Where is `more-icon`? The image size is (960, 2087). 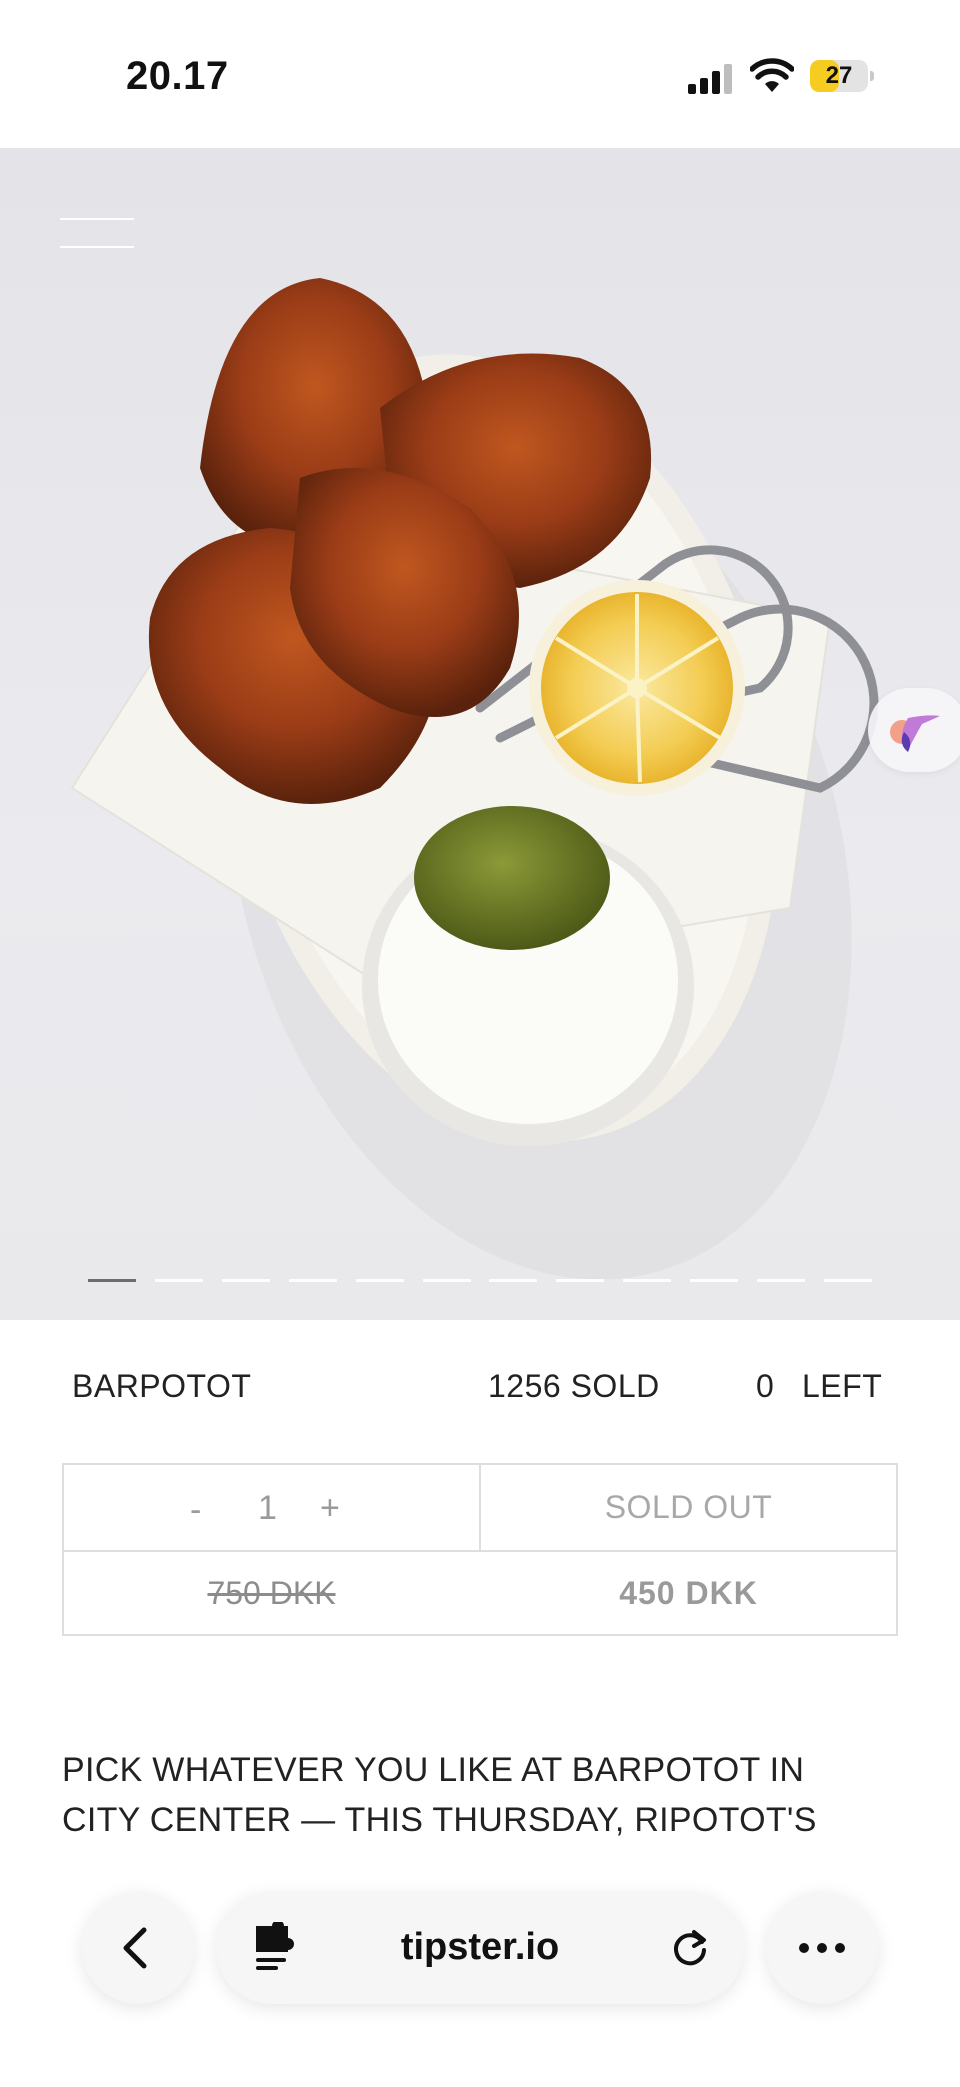
more-icon is located at coordinates (822, 1948).